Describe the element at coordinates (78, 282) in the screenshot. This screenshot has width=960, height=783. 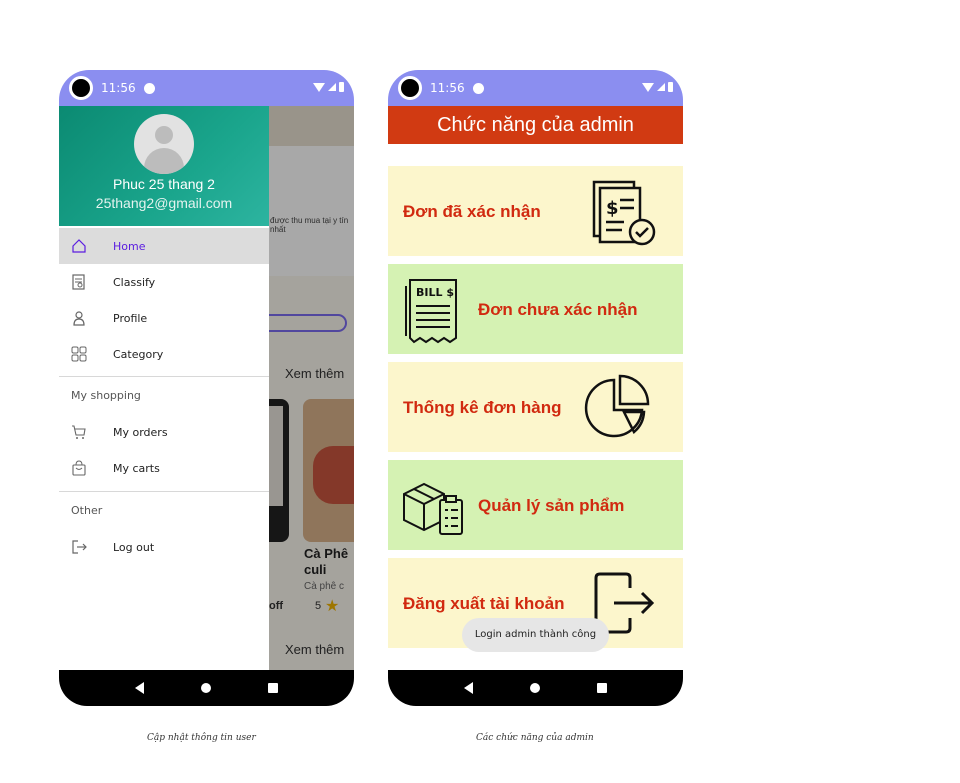
I see `classify-icon` at that location.